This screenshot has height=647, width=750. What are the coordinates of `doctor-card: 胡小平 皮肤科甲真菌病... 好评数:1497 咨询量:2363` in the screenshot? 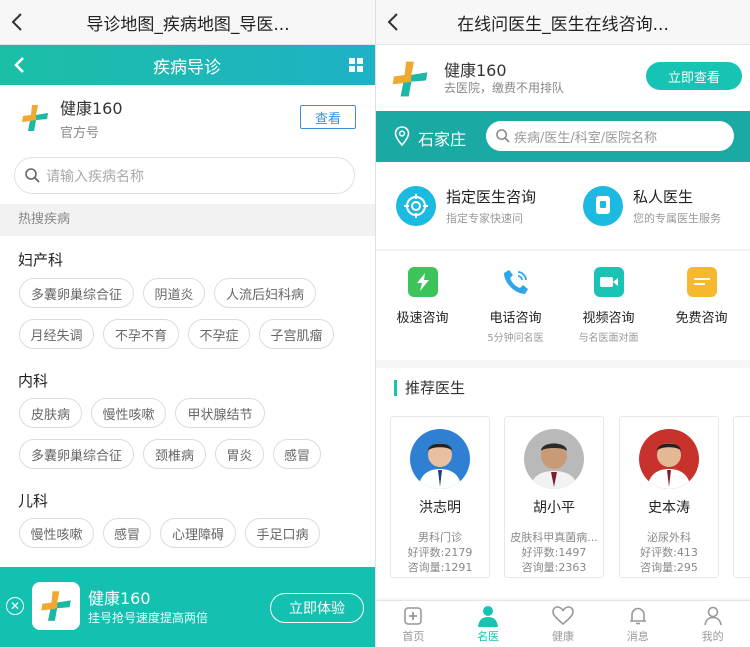 It's located at (554, 497).